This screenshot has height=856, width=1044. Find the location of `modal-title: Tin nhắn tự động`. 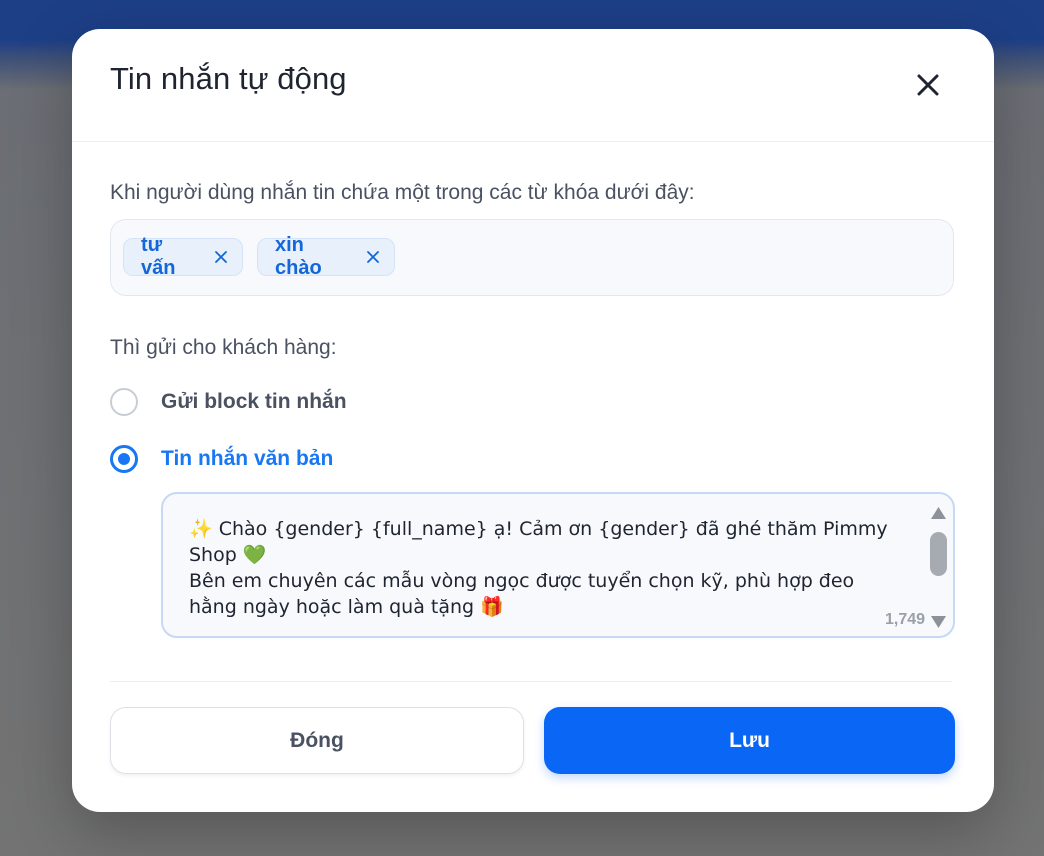

modal-title: Tin nhắn tự động is located at coordinates (228, 78).